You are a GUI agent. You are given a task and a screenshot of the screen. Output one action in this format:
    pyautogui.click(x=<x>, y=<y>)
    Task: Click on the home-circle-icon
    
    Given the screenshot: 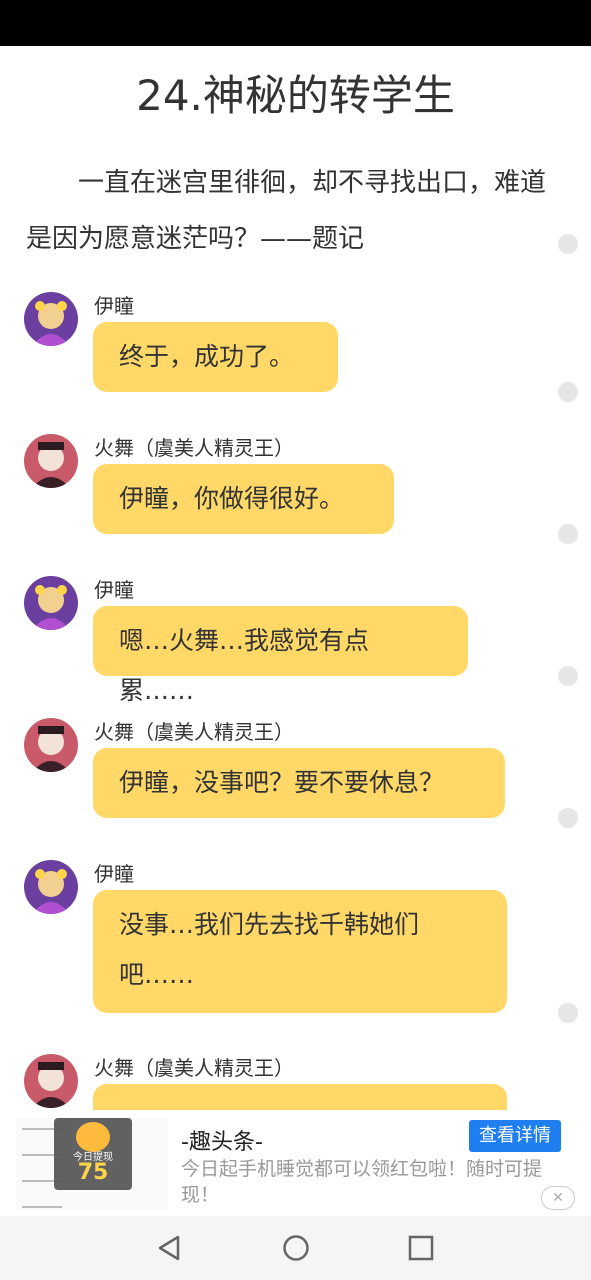 What is the action you would take?
    pyautogui.click(x=296, y=1250)
    